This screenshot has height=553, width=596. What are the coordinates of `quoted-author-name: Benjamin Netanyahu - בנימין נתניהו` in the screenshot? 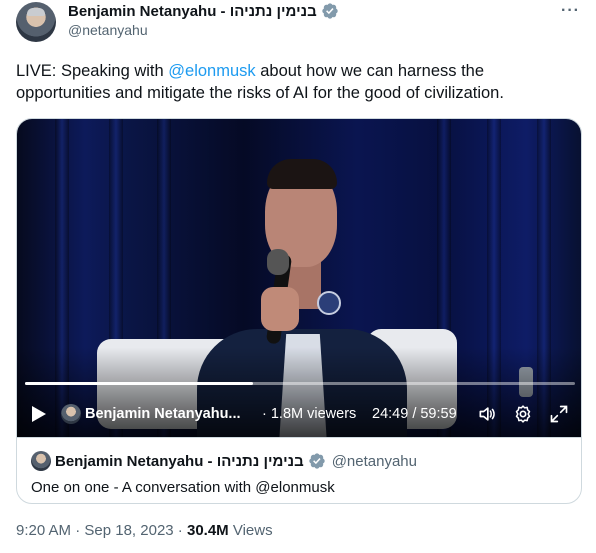 It's located at (179, 461).